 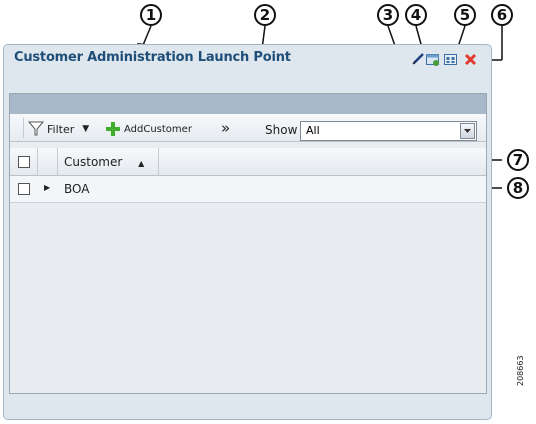 What do you see at coordinates (158, 129) in the screenshot?
I see `add-customer-label: AddCustomer` at bounding box center [158, 129].